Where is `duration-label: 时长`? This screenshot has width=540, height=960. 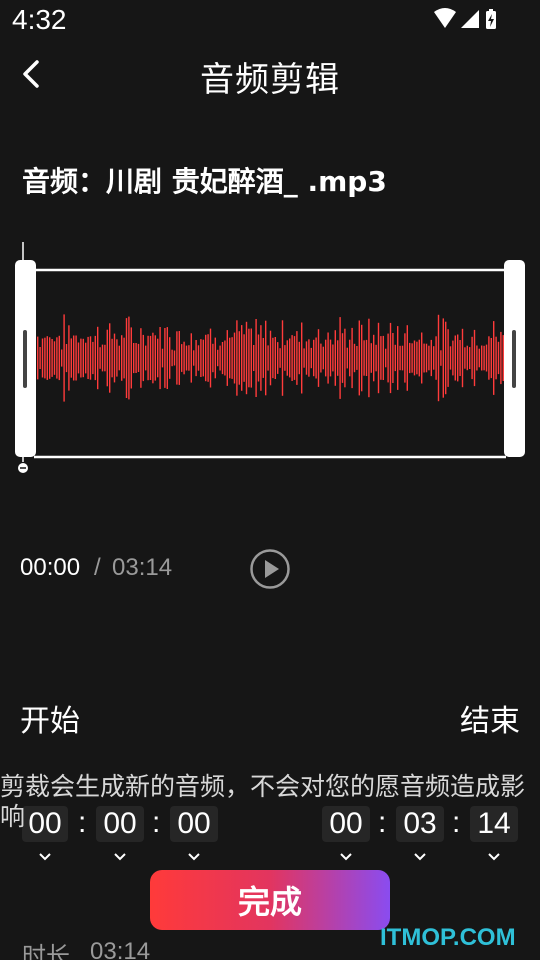 duration-label: 时长 is located at coordinates (46, 951).